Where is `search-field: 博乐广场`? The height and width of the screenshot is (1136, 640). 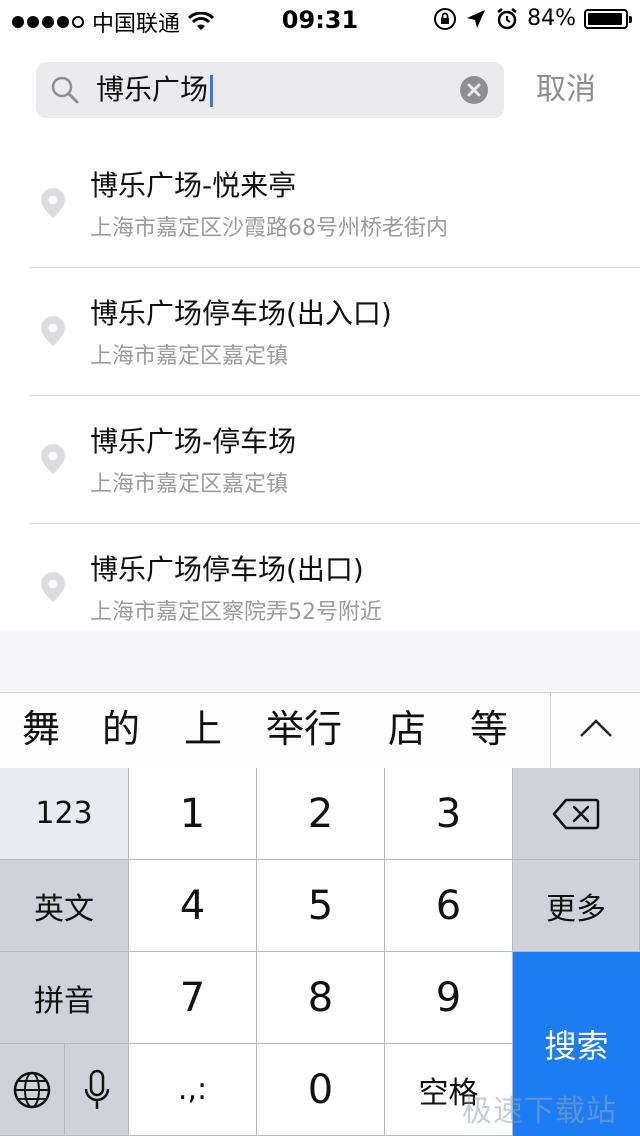 search-field: 博乐广场 is located at coordinates (270, 90).